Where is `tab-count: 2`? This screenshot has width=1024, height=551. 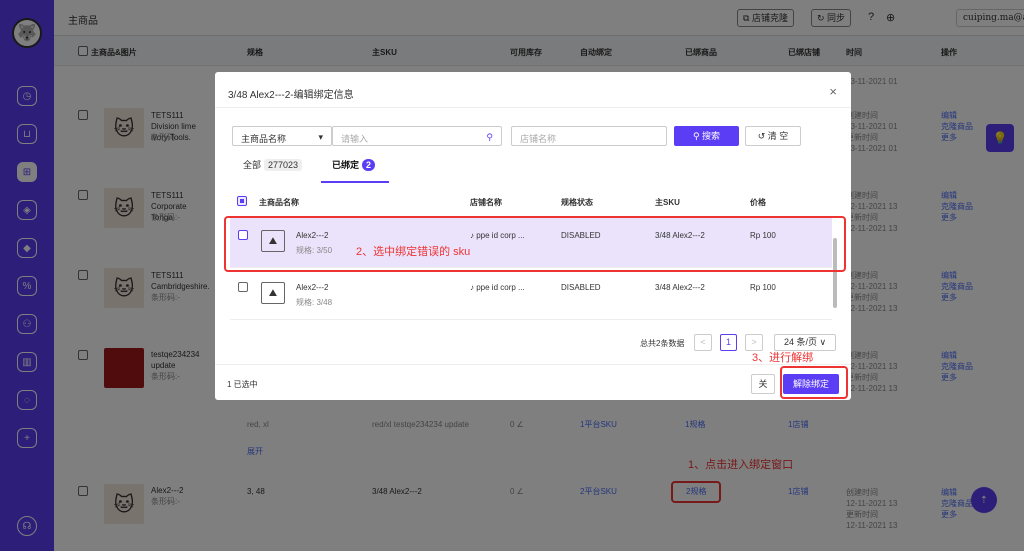 tab-count: 2 is located at coordinates (369, 165).